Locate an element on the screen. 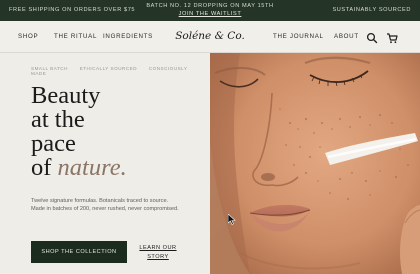 The height and width of the screenshot is (274, 420). headline-line: Beauty is located at coordinates (66, 95).